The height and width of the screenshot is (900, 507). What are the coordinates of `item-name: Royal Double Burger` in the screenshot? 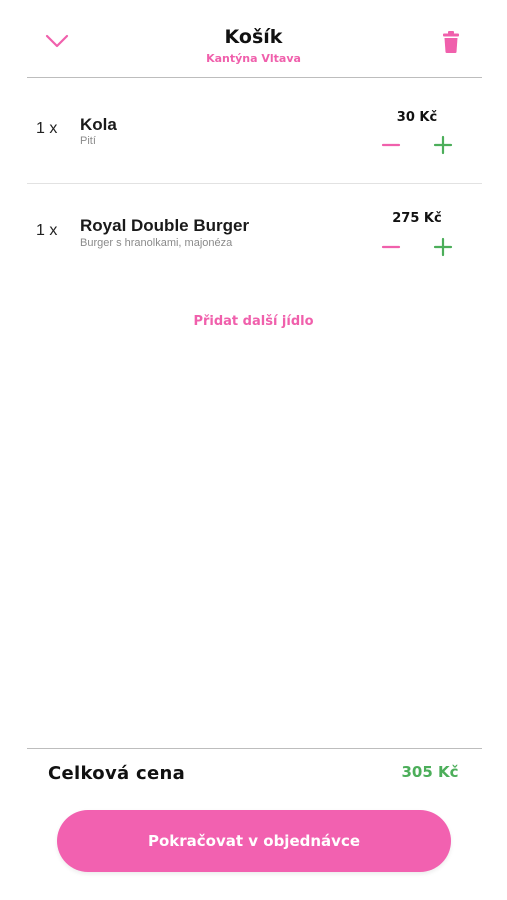 It's located at (165, 225).